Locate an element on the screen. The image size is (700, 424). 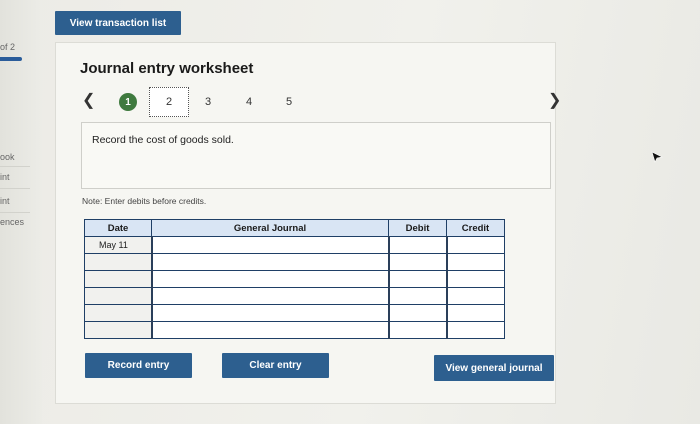
step-1-complete: 1 is located at coordinates (128, 102).